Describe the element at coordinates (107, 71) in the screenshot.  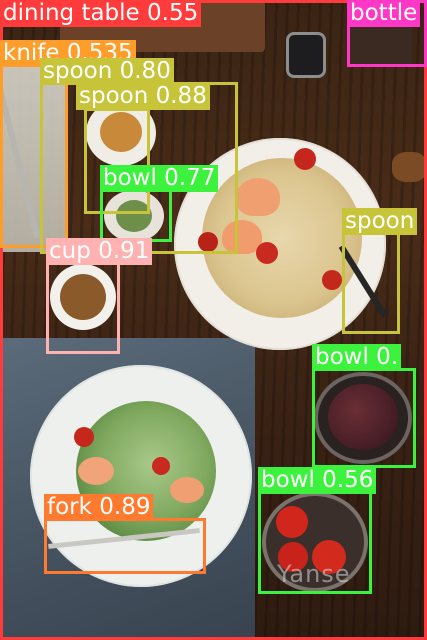
I see `detection-label-spoon-1: spoon 0.80` at that location.